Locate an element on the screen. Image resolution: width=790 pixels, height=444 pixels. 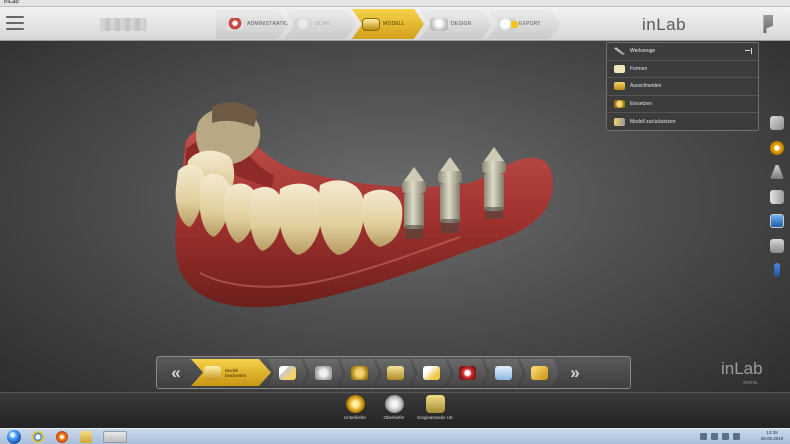
next-step-button: » is located at coordinates (573, 372).